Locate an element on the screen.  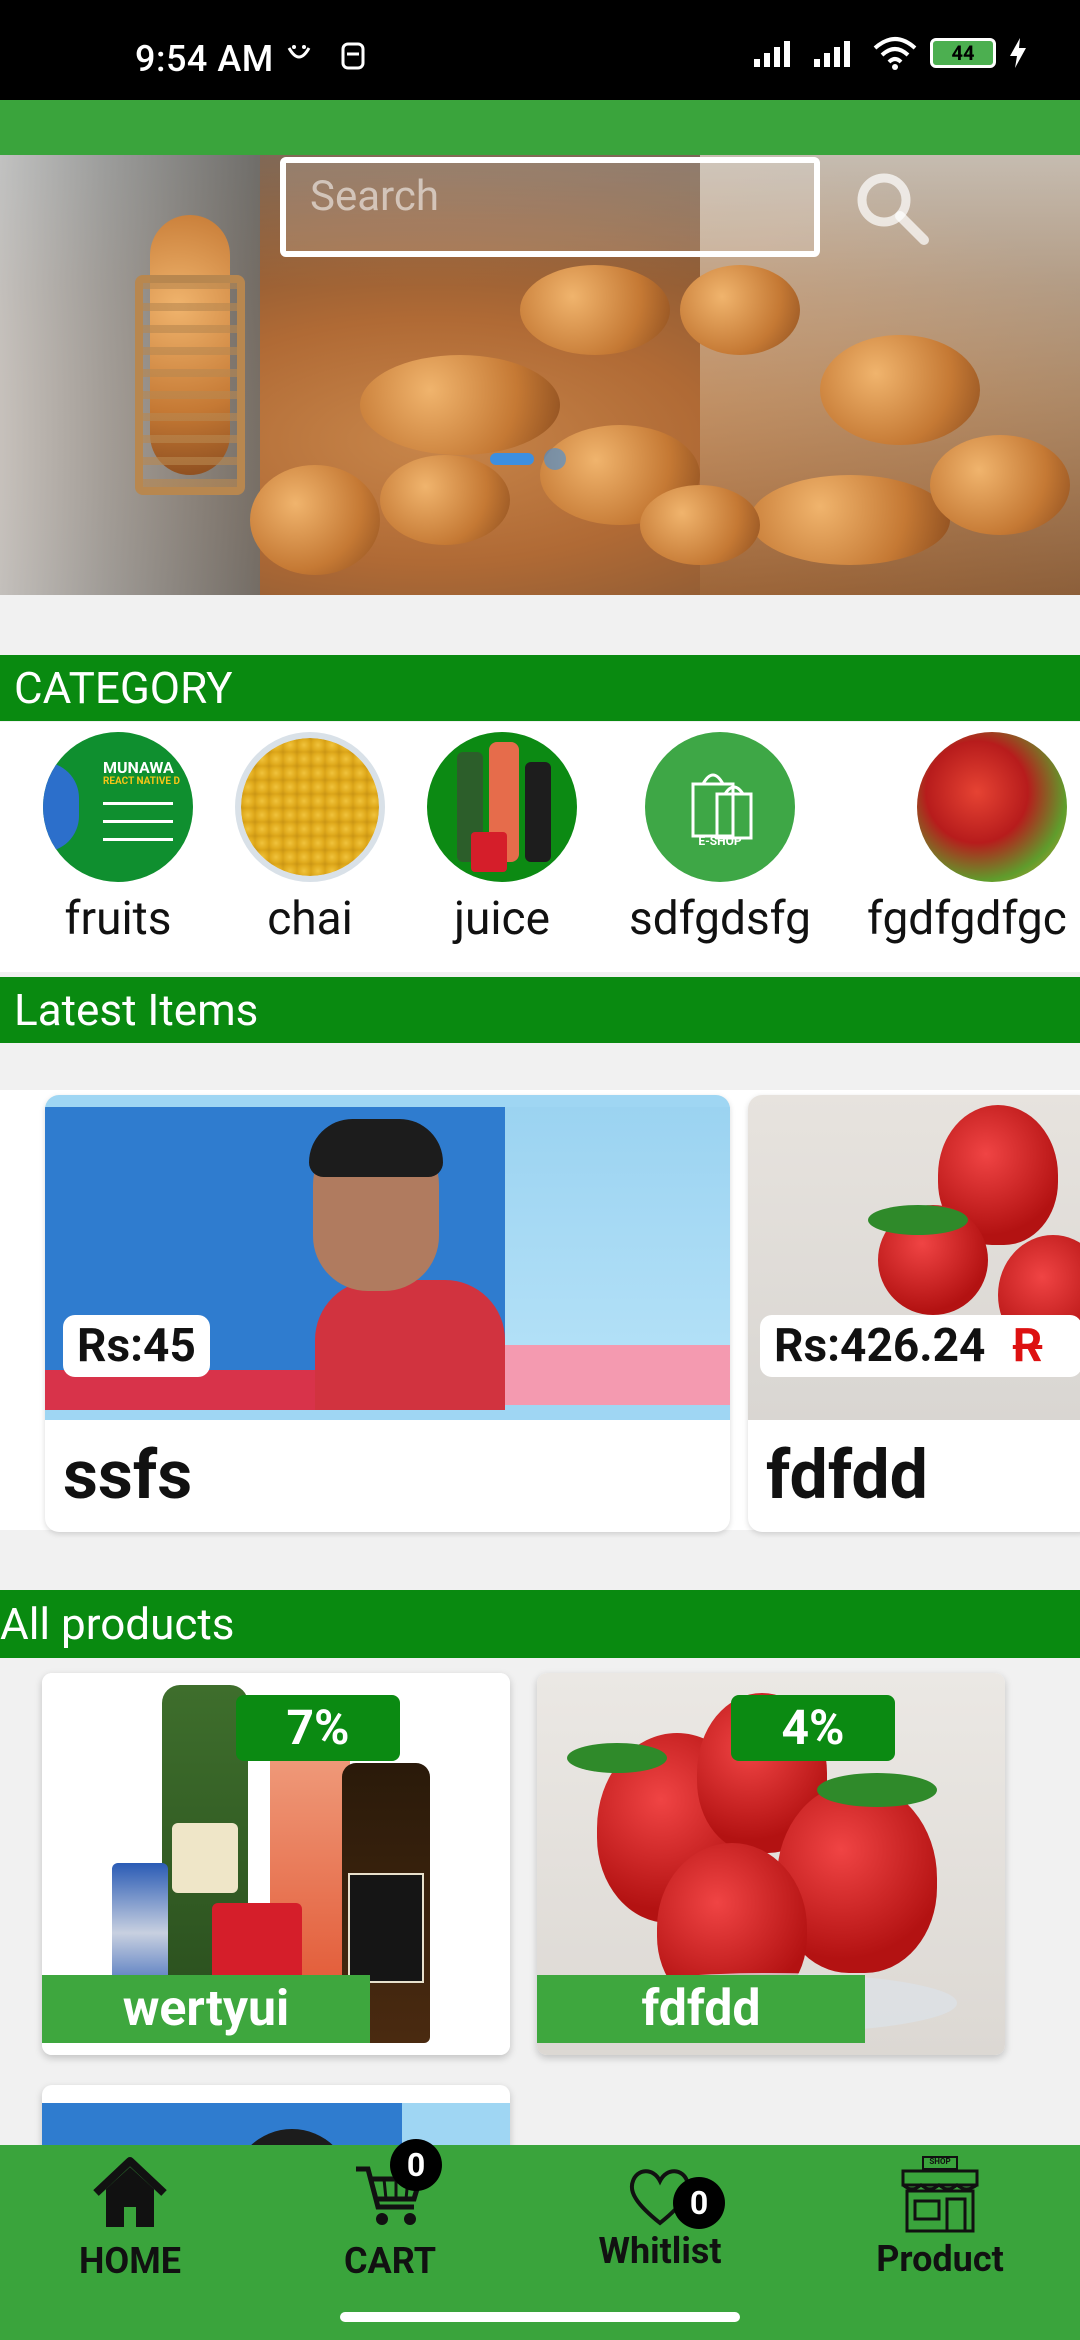
discount-badge: 4% is located at coordinates (813, 1728).